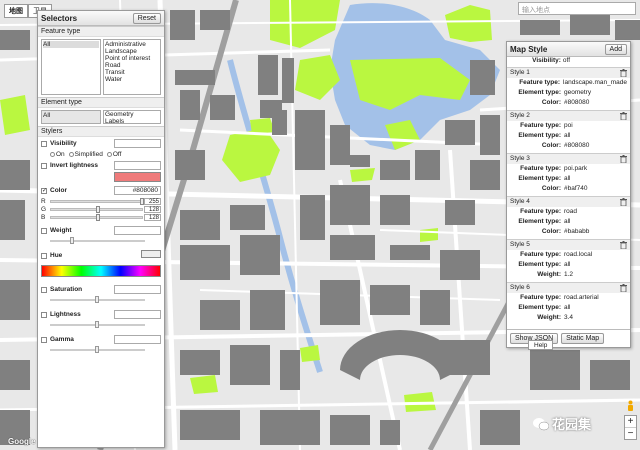 This screenshot has height=450, width=640. I want to click on saturation-slider-knob, so click(97, 299).